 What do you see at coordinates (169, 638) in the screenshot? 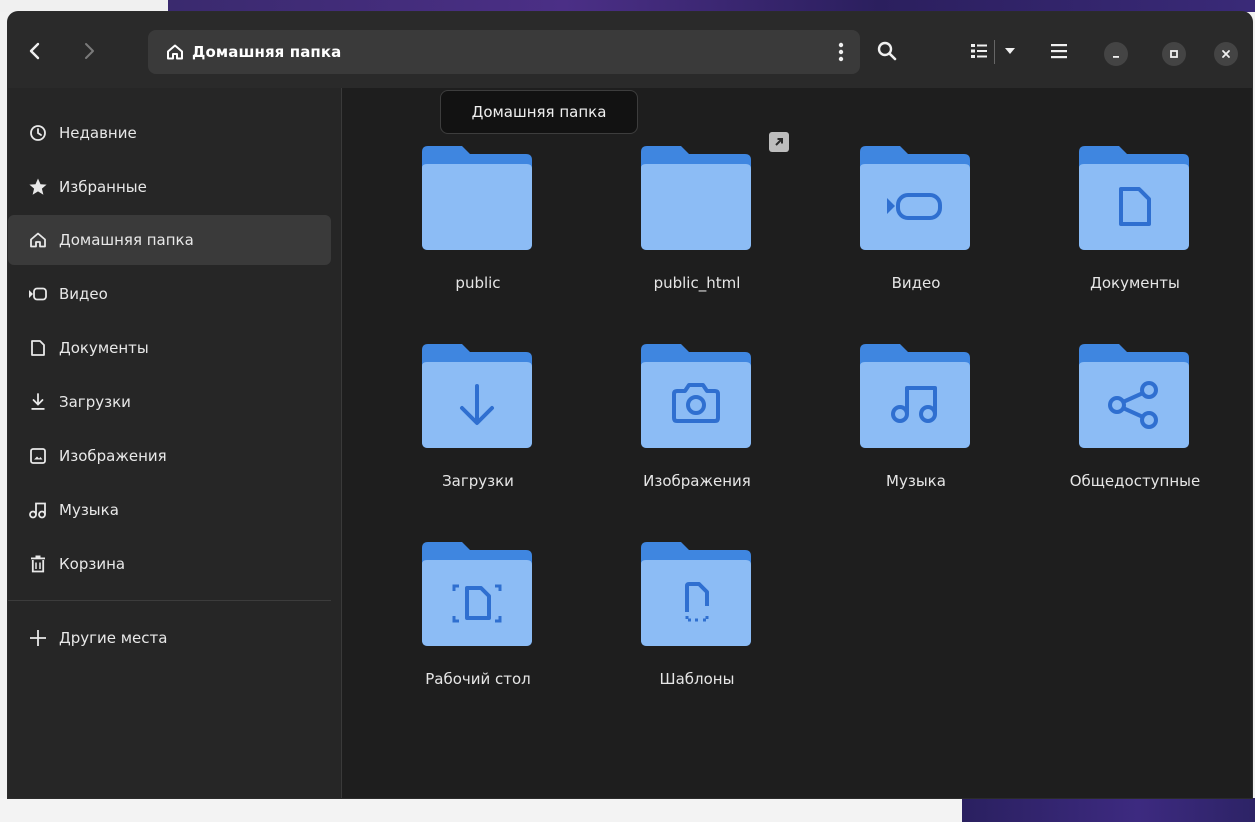
I see `sidebar-item-other-locations: Другие места` at bounding box center [169, 638].